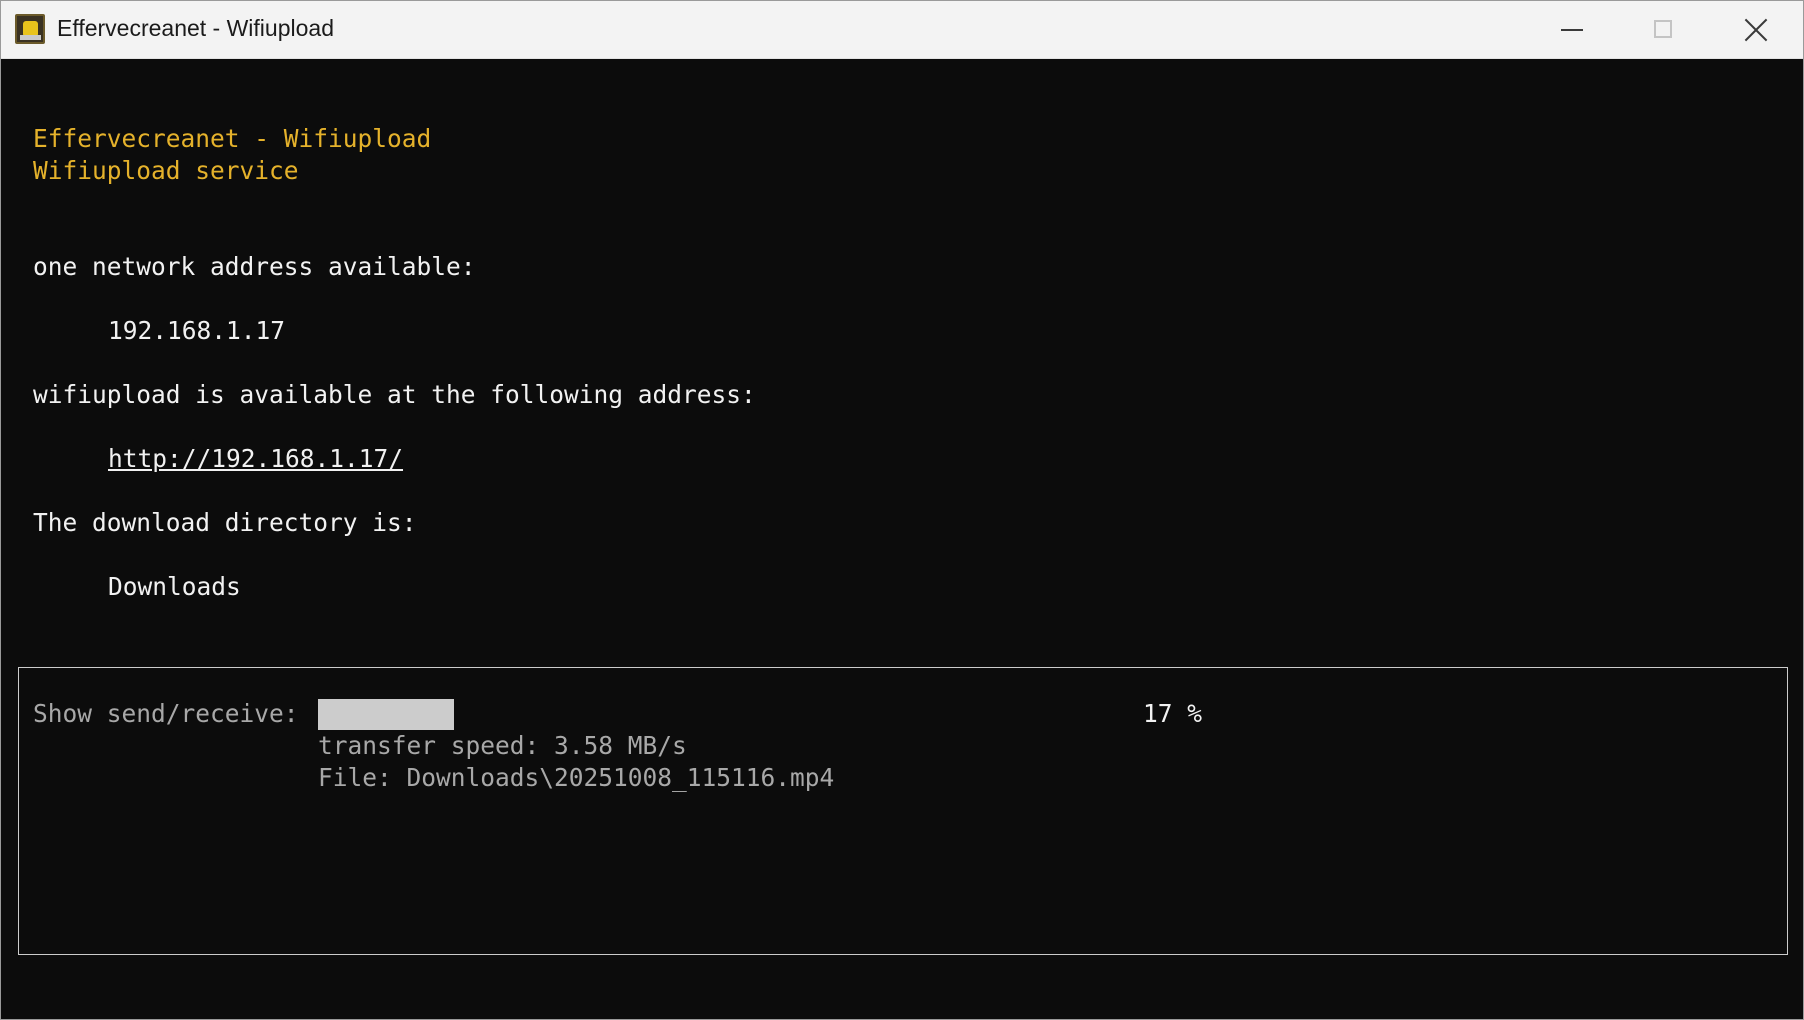 The height and width of the screenshot is (1020, 1804). What do you see at coordinates (30, 37) in the screenshot?
I see `app-icon-bar` at bounding box center [30, 37].